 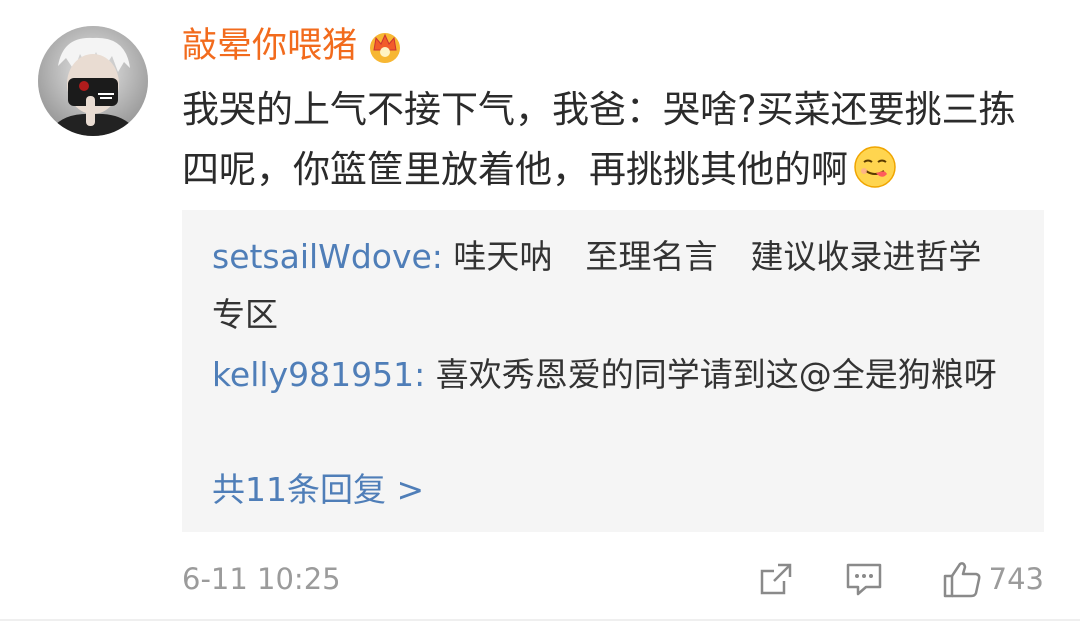 What do you see at coordinates (776, 579) in the screenshot?
I see `share-icon` at bounding box center [776, 579].